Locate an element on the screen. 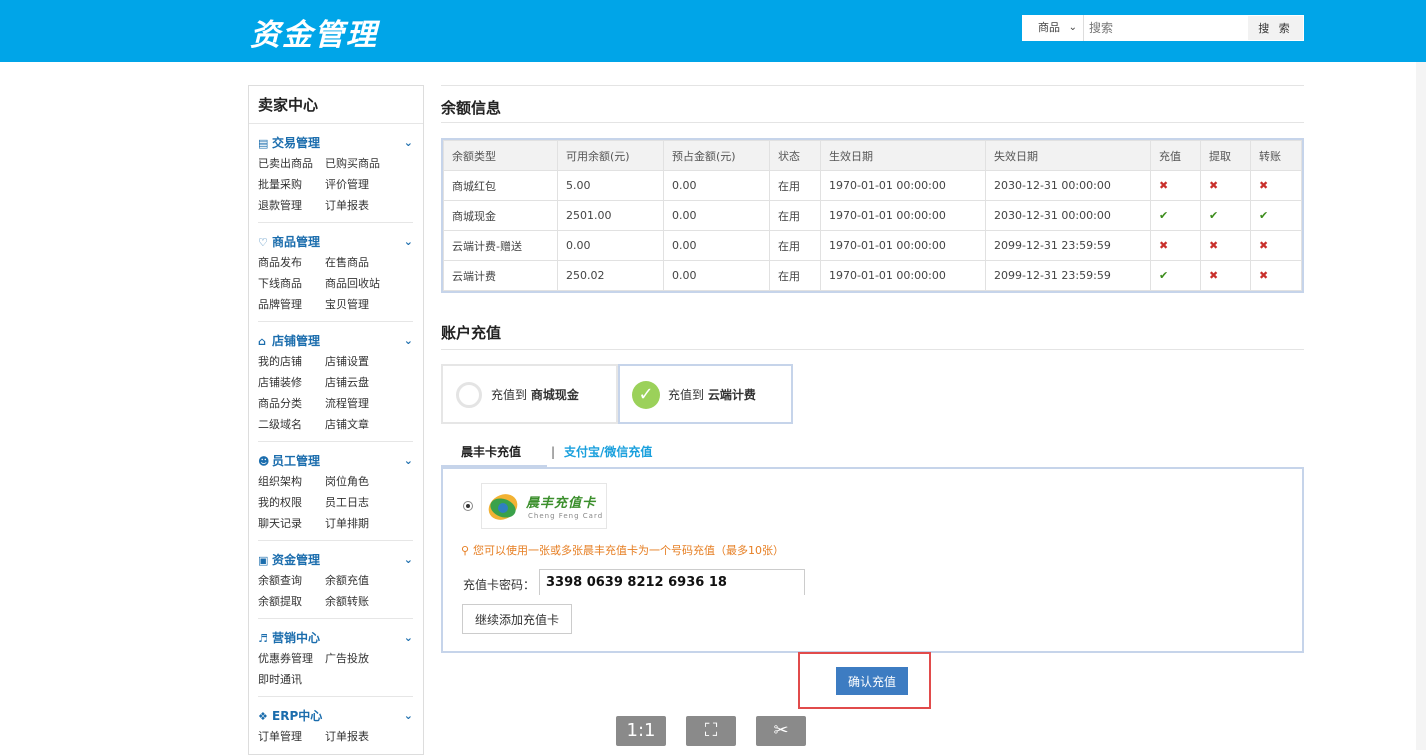 The height and width of the screenshot is (755, 1426). sidebar-link: 员工日志 is located at coordinates (358, 502).